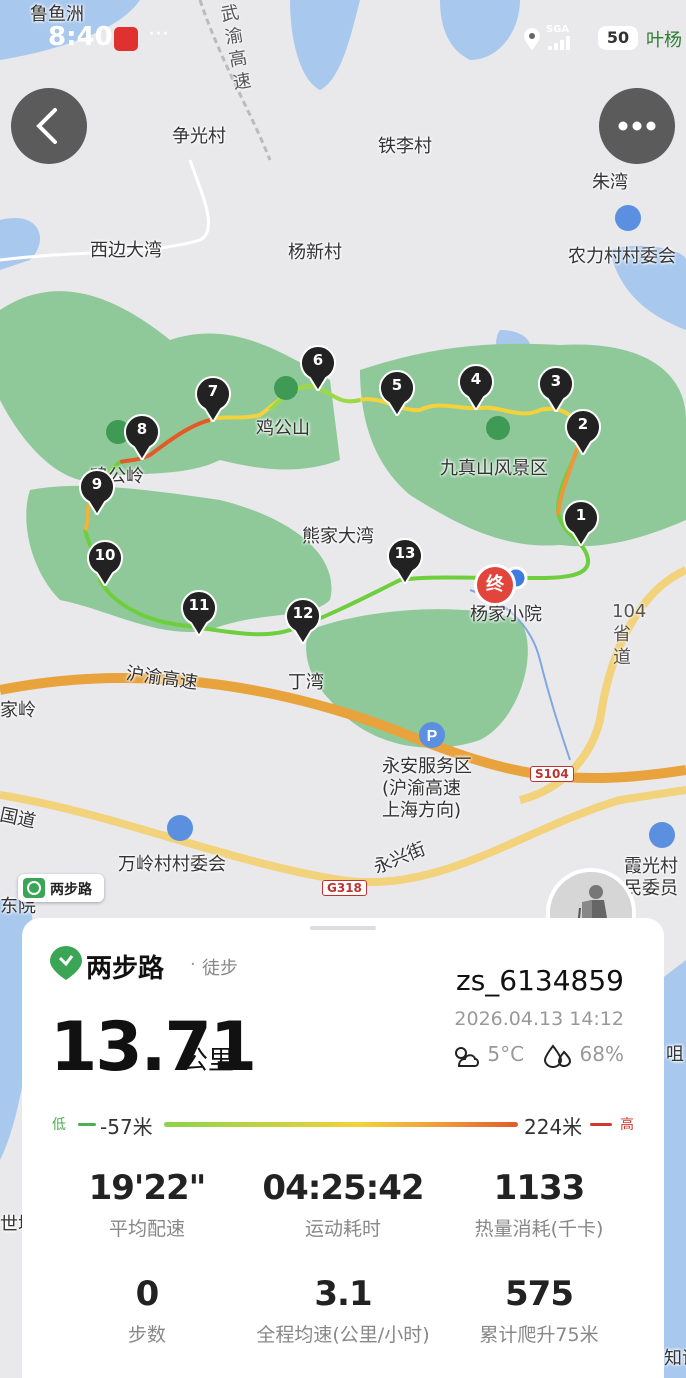 The width and height of the screenshot is (686, 1378). Describe the element at coordinates (343, 40) in the screenshot. I see `status-bar: 8:40 ··· SGA 50 叶杨` at that location.